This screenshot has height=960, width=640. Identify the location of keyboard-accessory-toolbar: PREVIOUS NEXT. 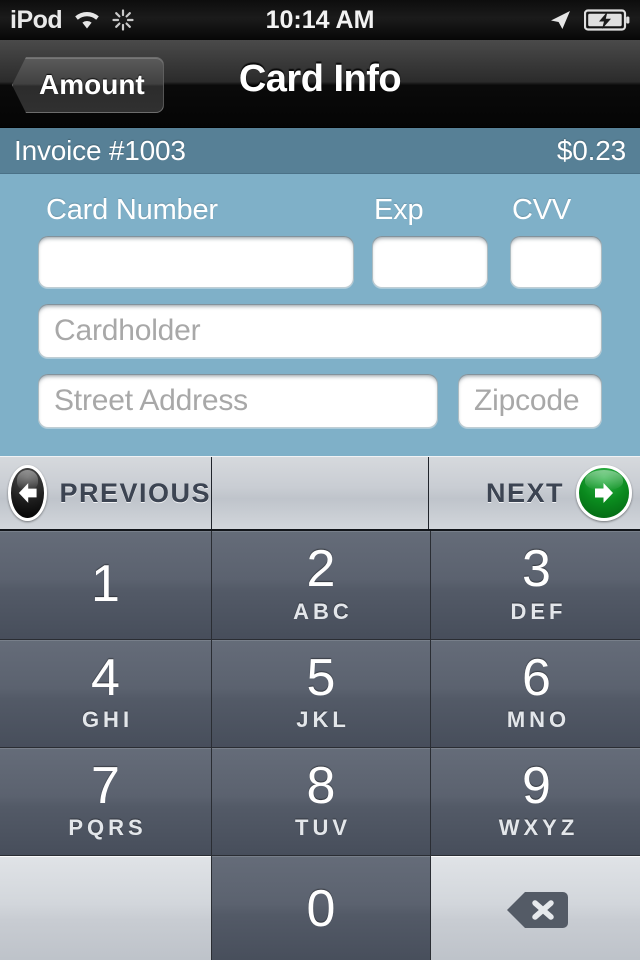
(320, 493).